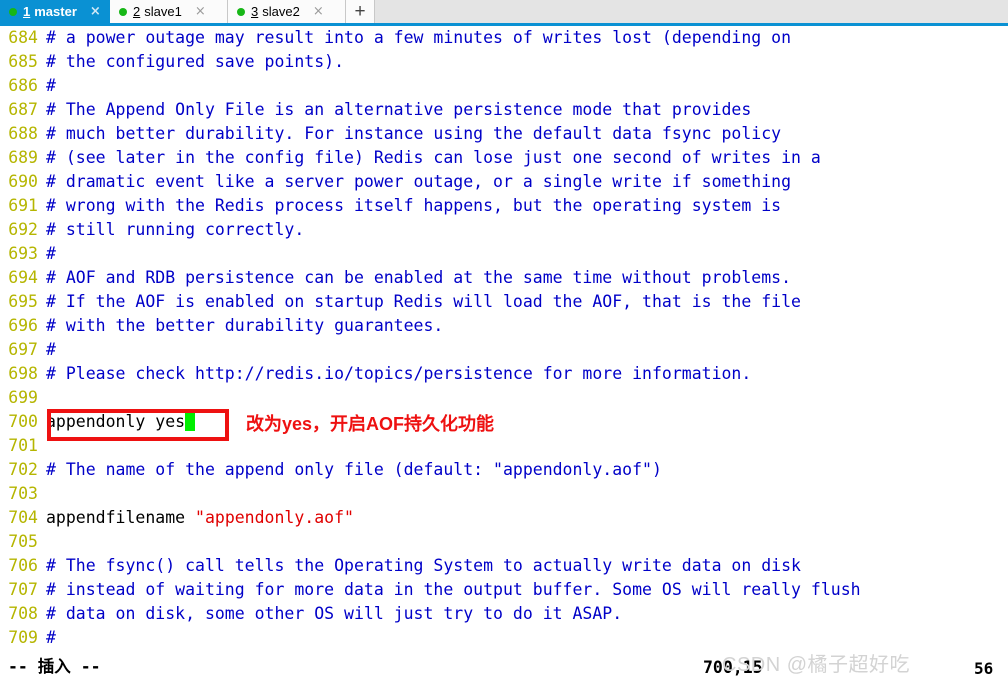  Describe the element at coordinates (23, 589) in the screenshot. I see `line-number: 707` at that location.